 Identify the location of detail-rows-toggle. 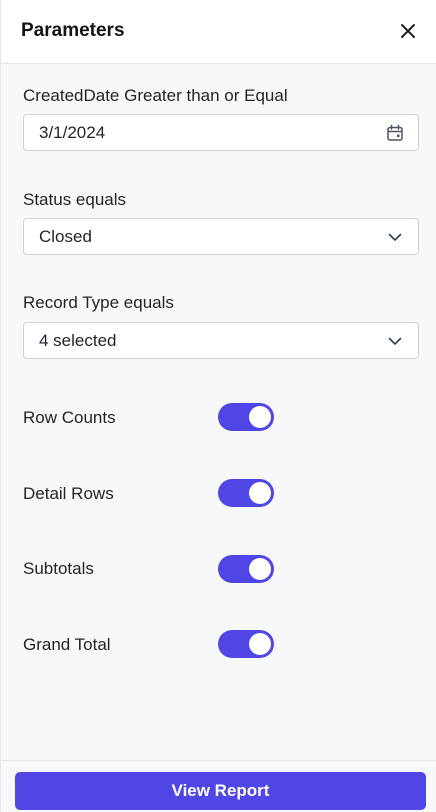
(246, 493).